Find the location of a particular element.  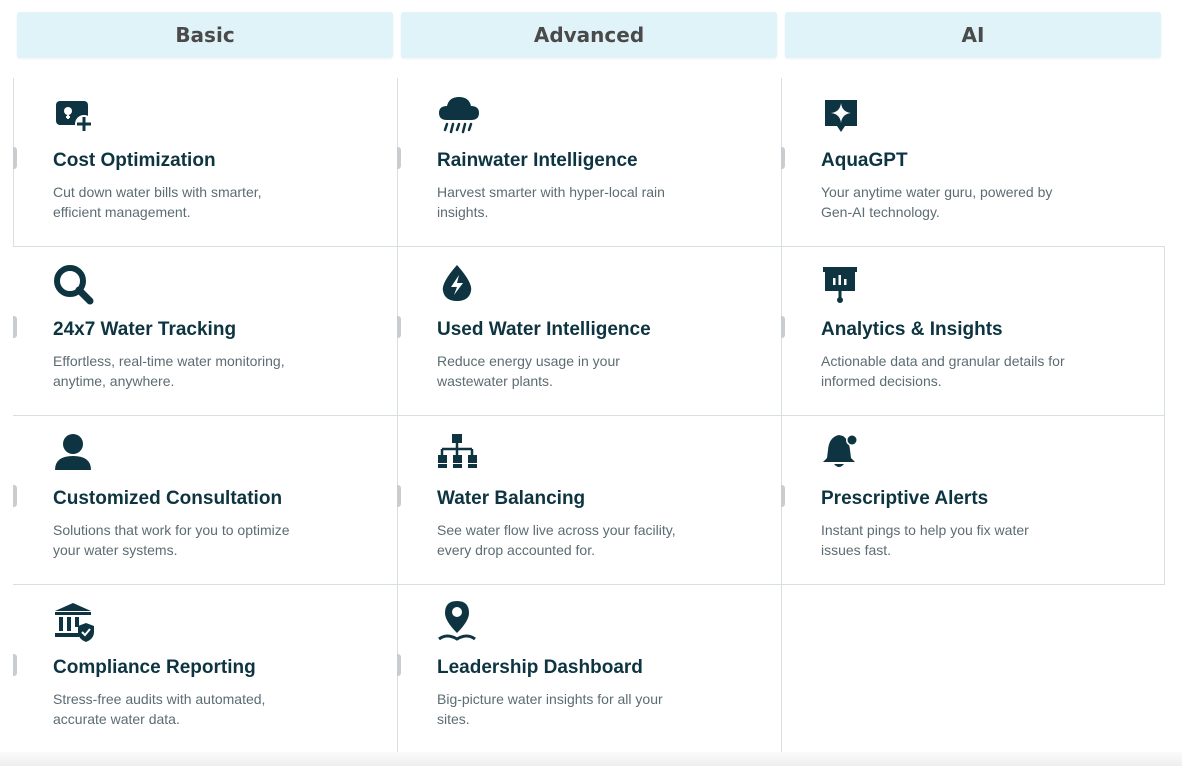

card-title: Customized Consultation is located at coordinates (168, 498).